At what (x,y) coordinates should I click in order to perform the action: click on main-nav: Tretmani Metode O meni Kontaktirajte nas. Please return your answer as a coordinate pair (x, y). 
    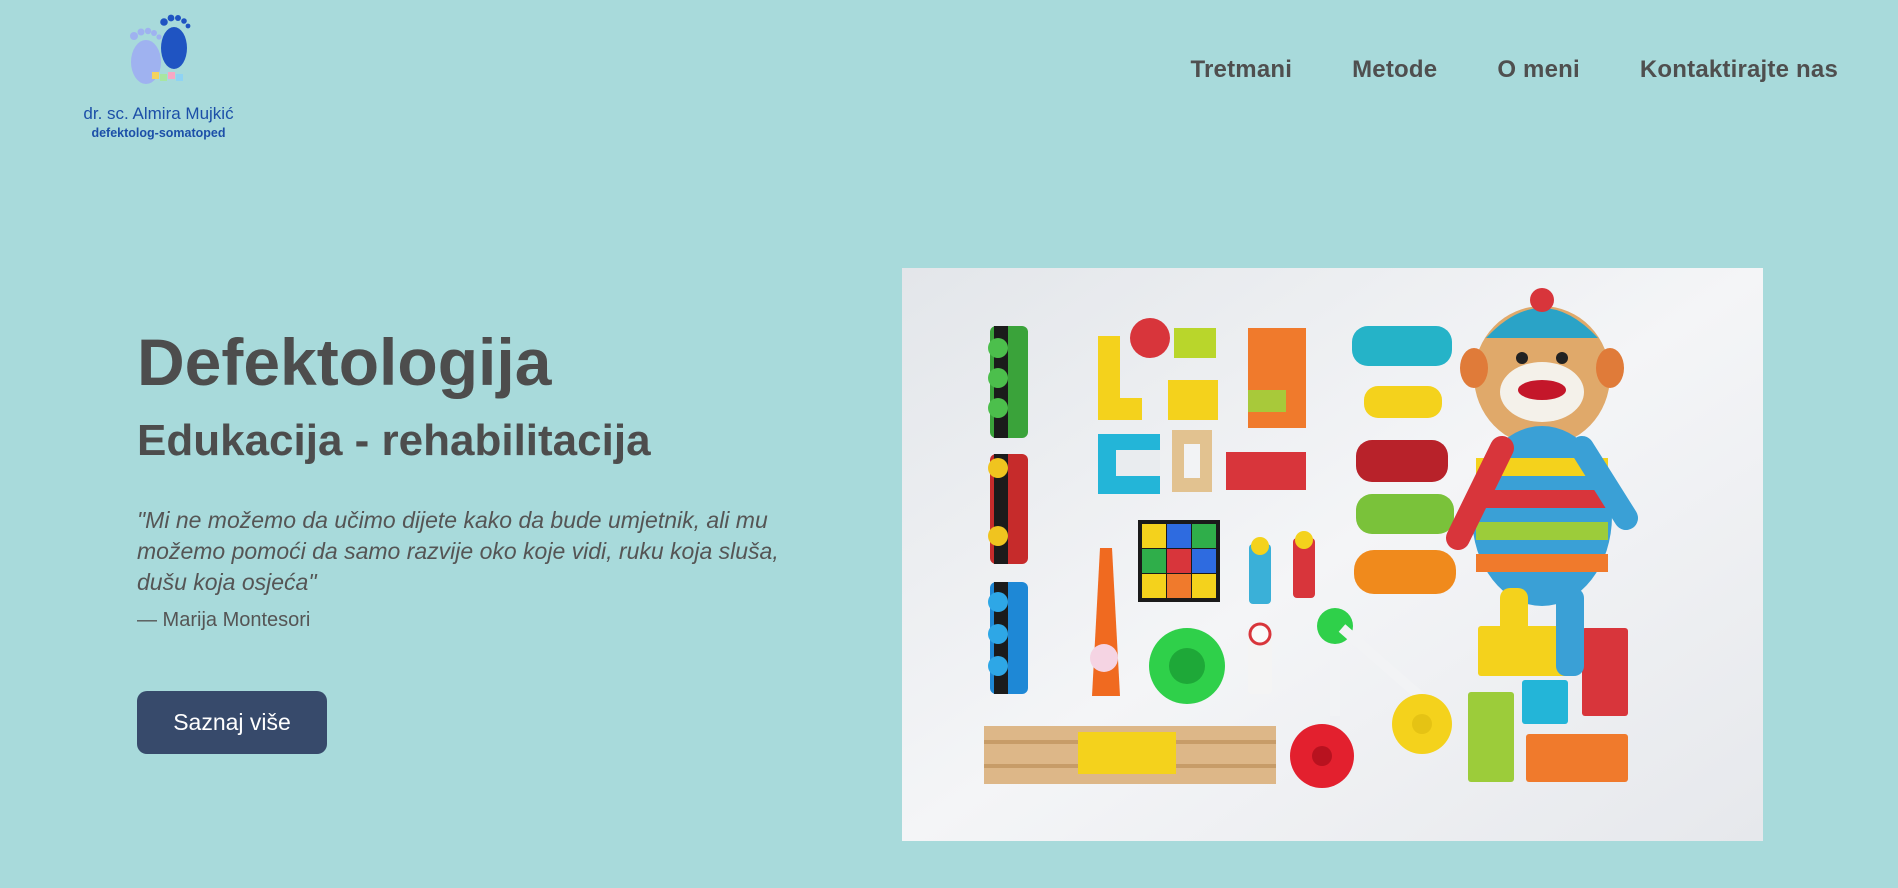
    Looking at the image, I should click on (1514, 70).